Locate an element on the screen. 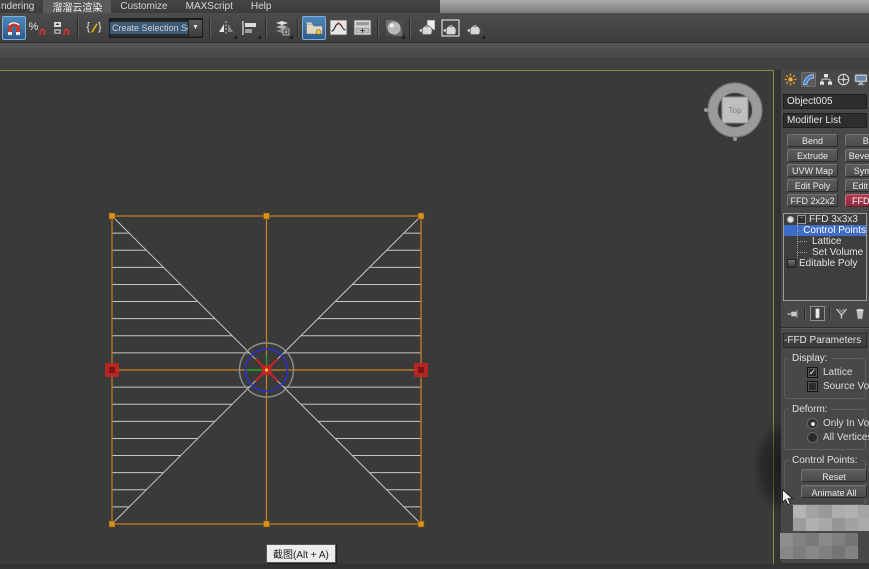 Image resolution: width=869 pixels, height=569 pixels. modifier-stack-toolbar is located at coordinates (825, 313).